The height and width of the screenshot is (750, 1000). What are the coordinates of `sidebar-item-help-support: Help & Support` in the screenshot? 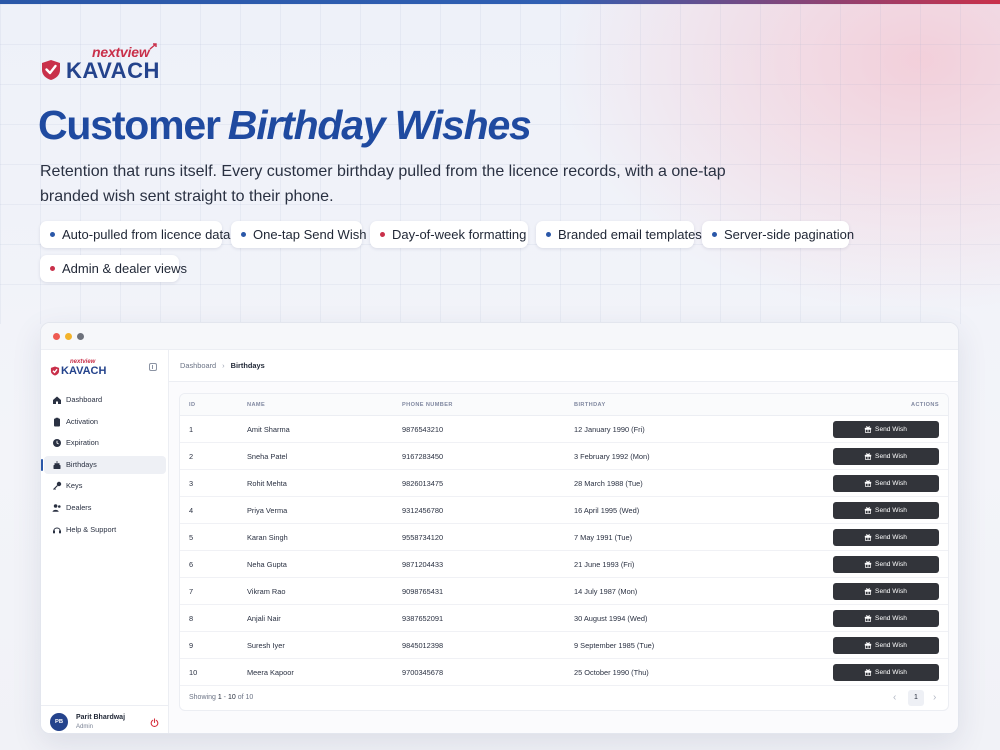 It's located at (105, 530).